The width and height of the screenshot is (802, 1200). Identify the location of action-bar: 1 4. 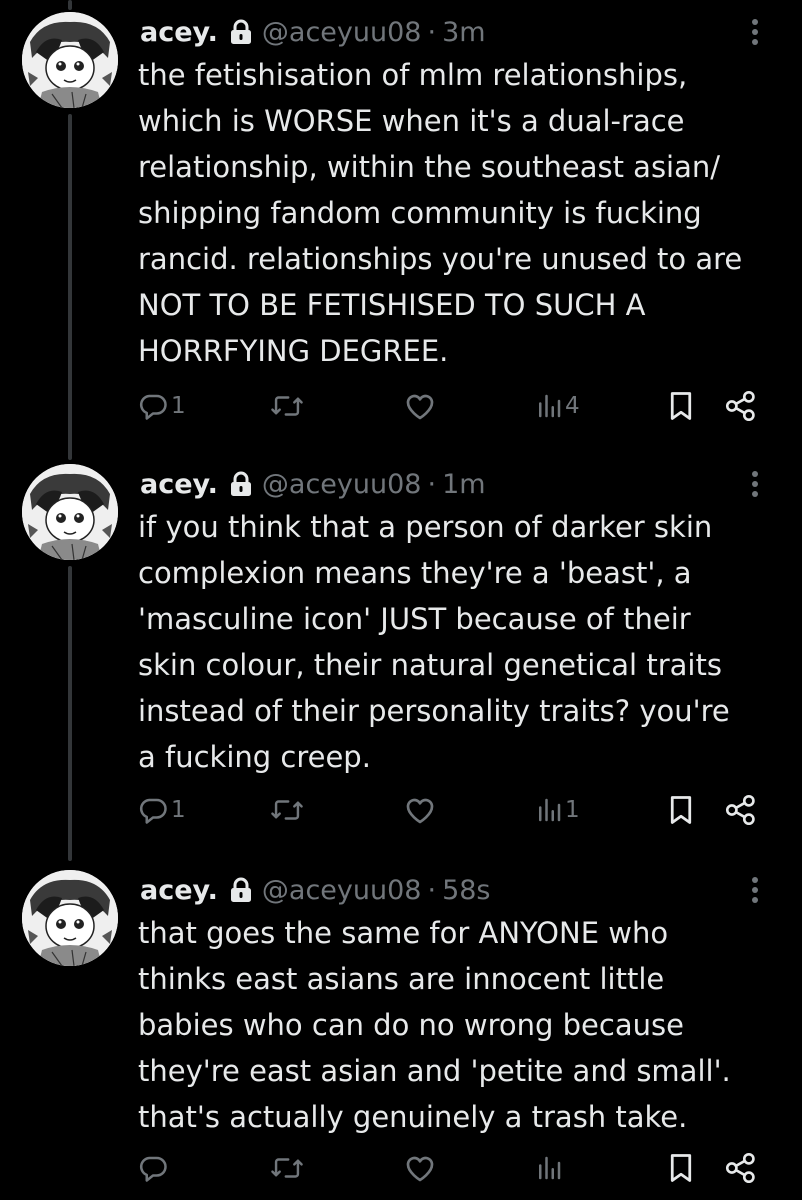
(458, 406).